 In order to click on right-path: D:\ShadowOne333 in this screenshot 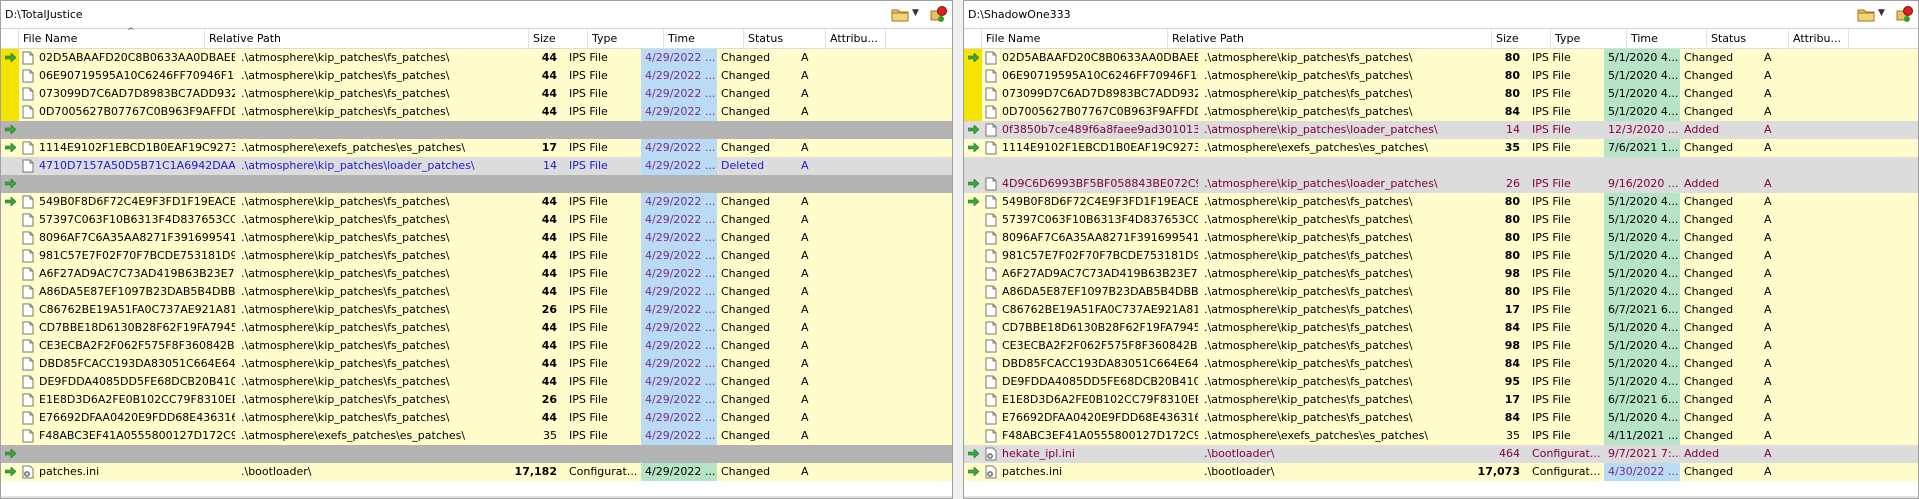, I will do `click(1019, 14)`.